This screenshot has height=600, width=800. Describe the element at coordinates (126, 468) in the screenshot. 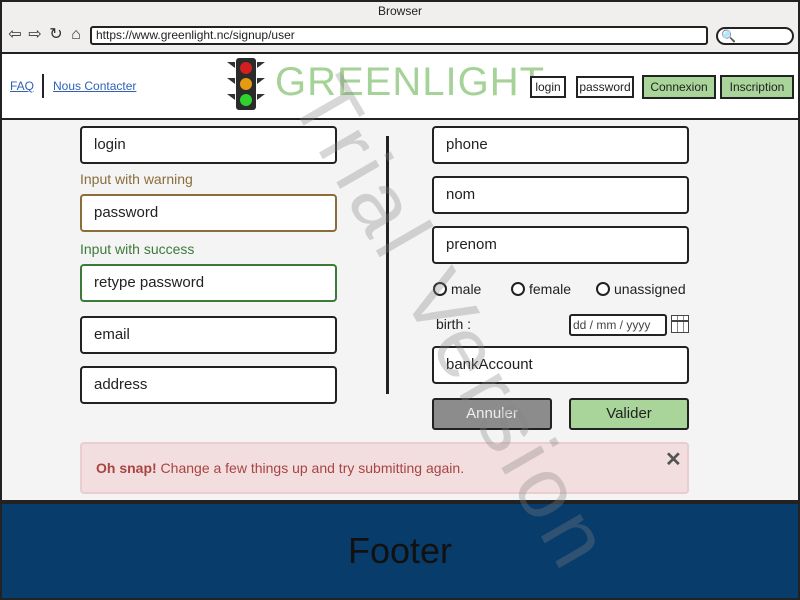

I see `alert-strong-text: Oh snap!` at that location.